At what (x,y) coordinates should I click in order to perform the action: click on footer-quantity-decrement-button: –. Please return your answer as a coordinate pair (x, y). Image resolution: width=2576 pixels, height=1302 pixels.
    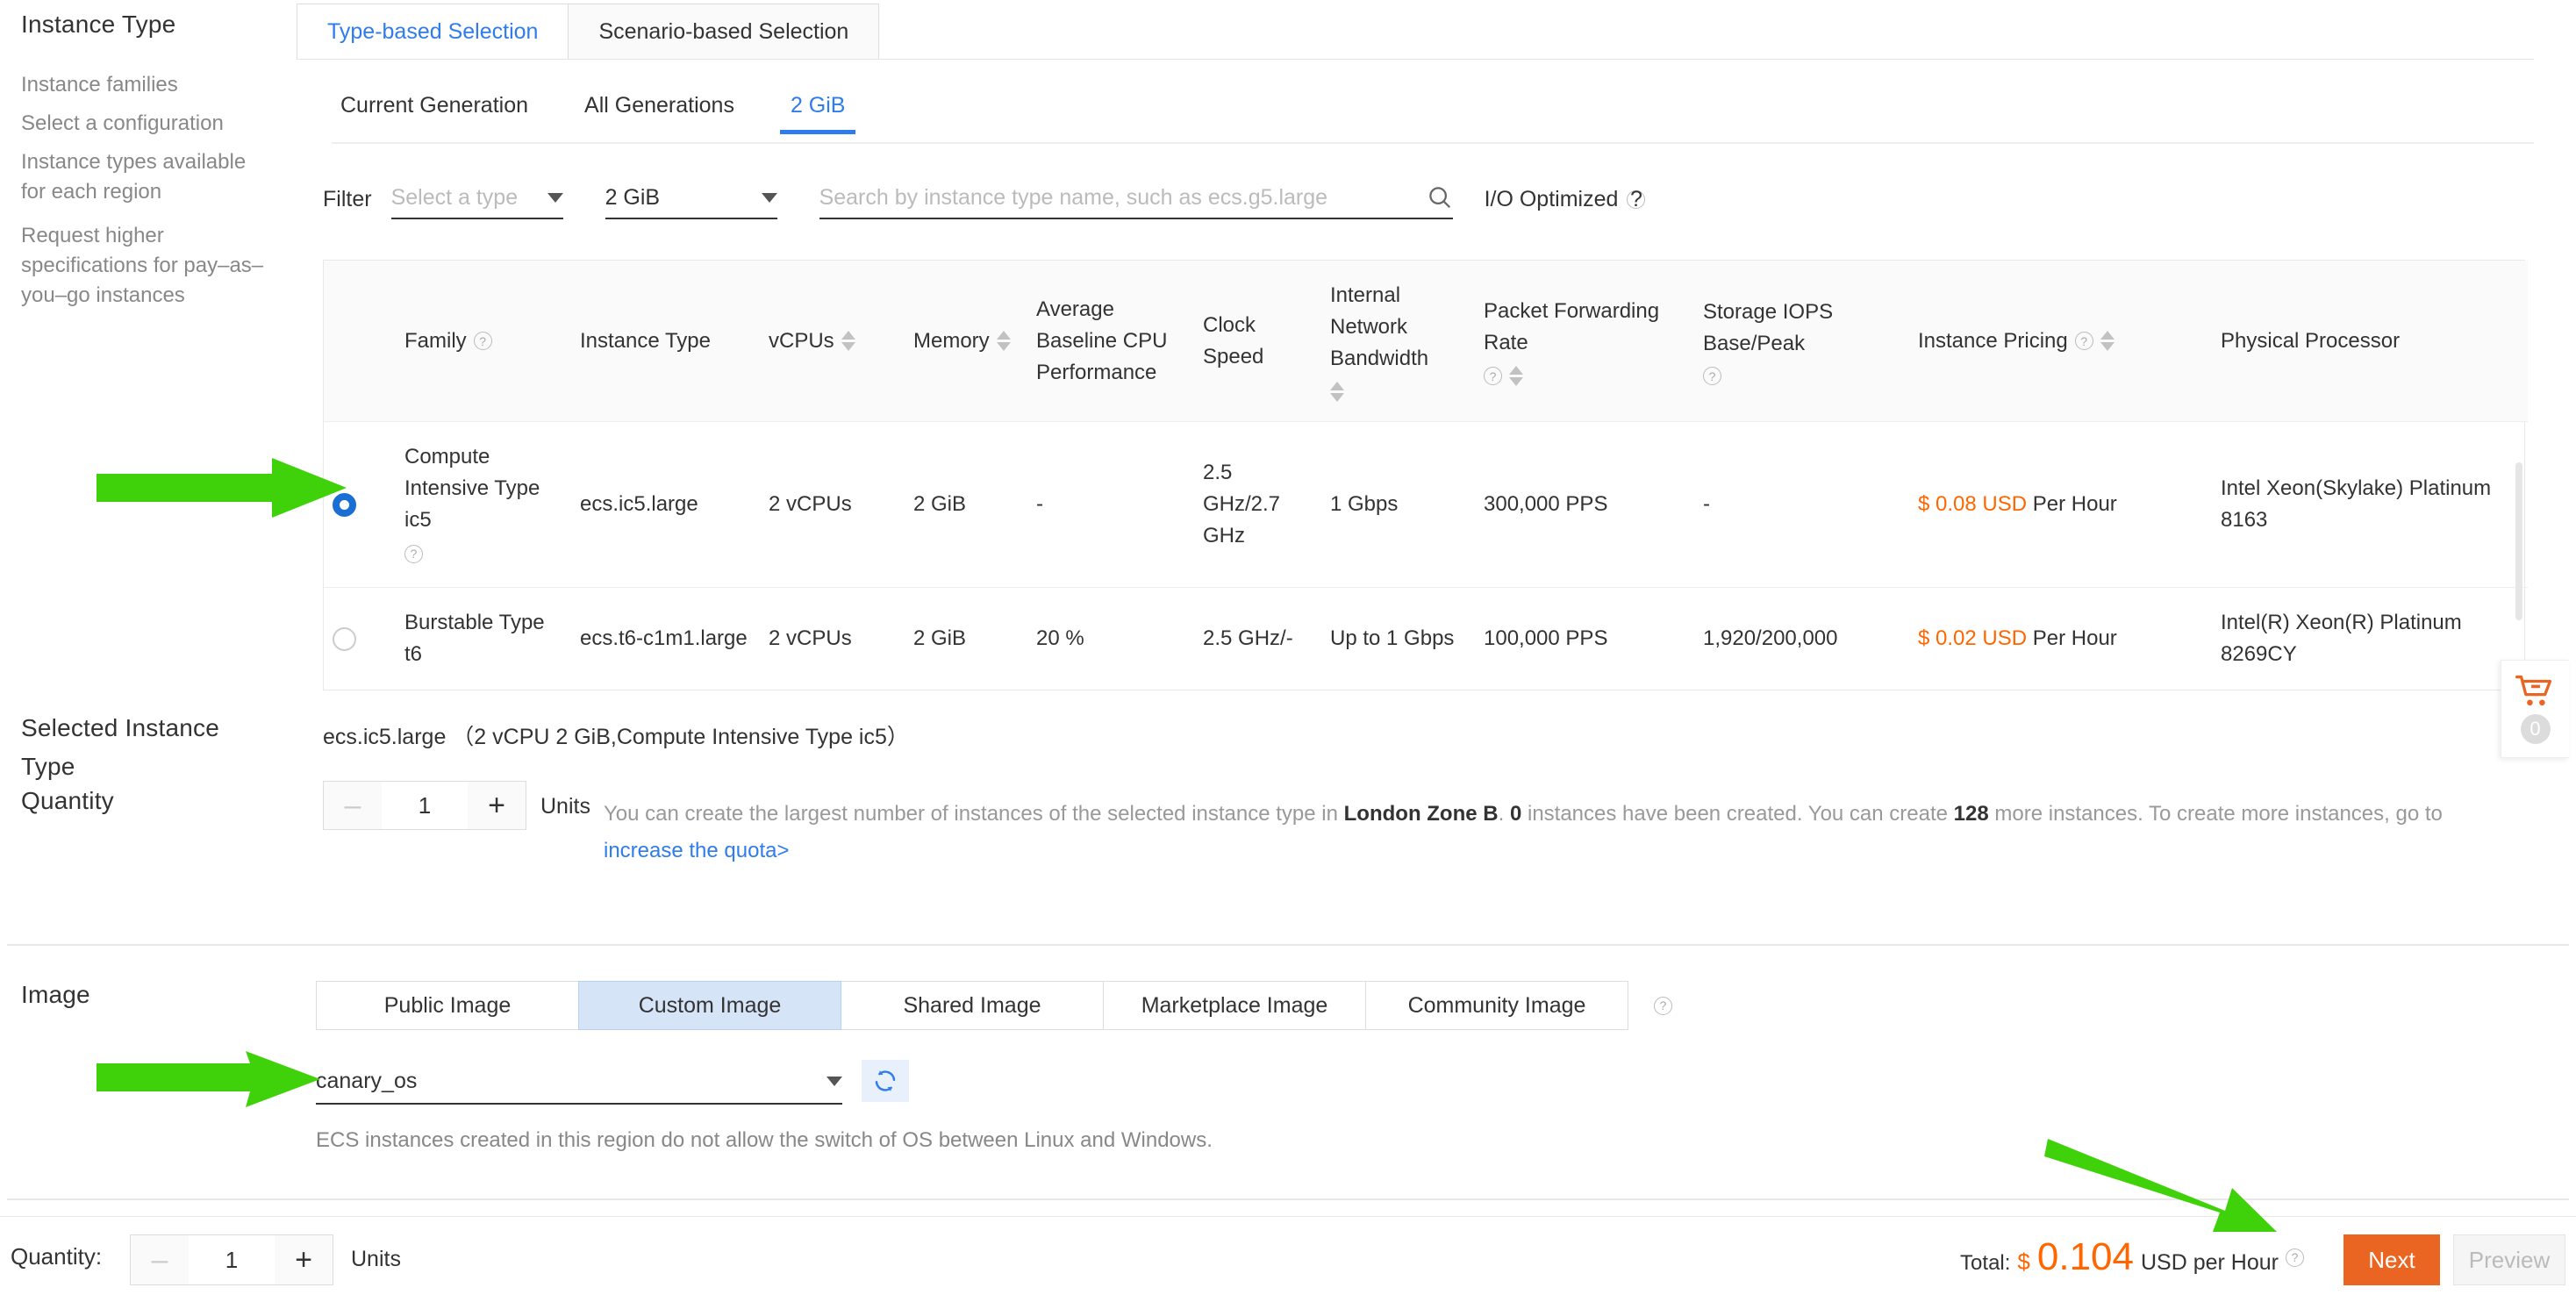
    Looking at the image, I should click on (160, 1260).